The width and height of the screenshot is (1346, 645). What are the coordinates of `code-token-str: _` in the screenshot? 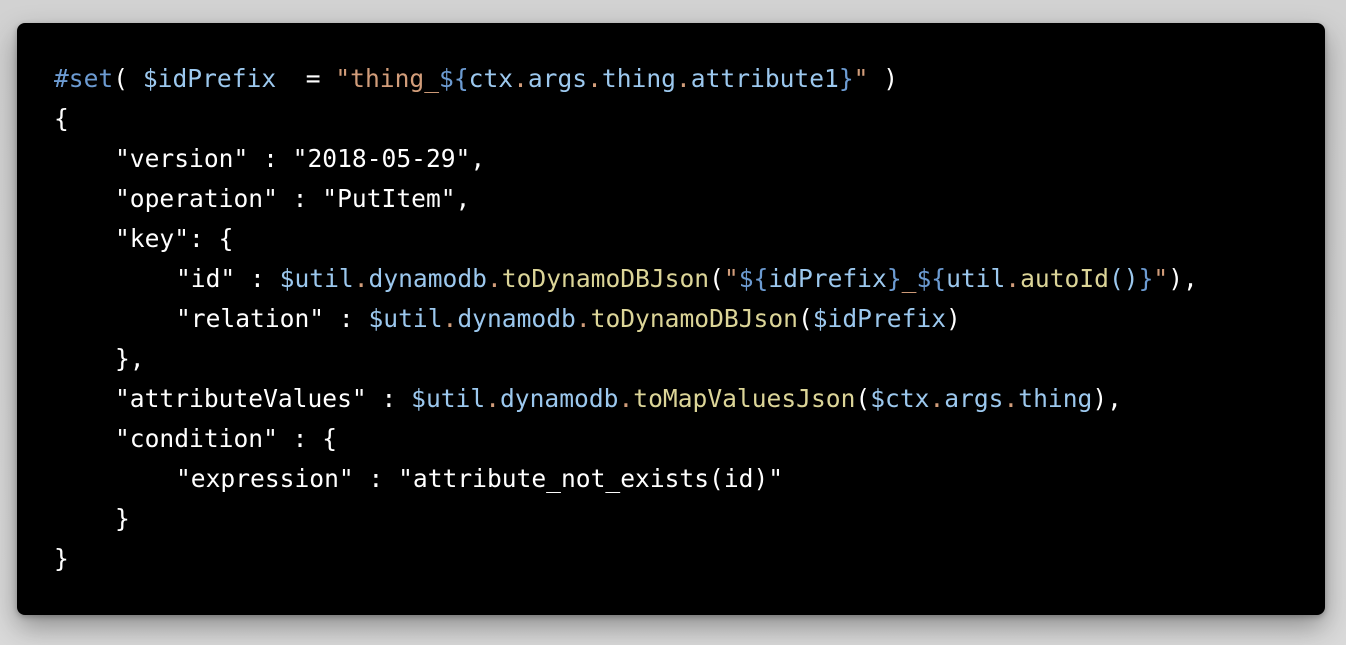 It's located at (909, 278).